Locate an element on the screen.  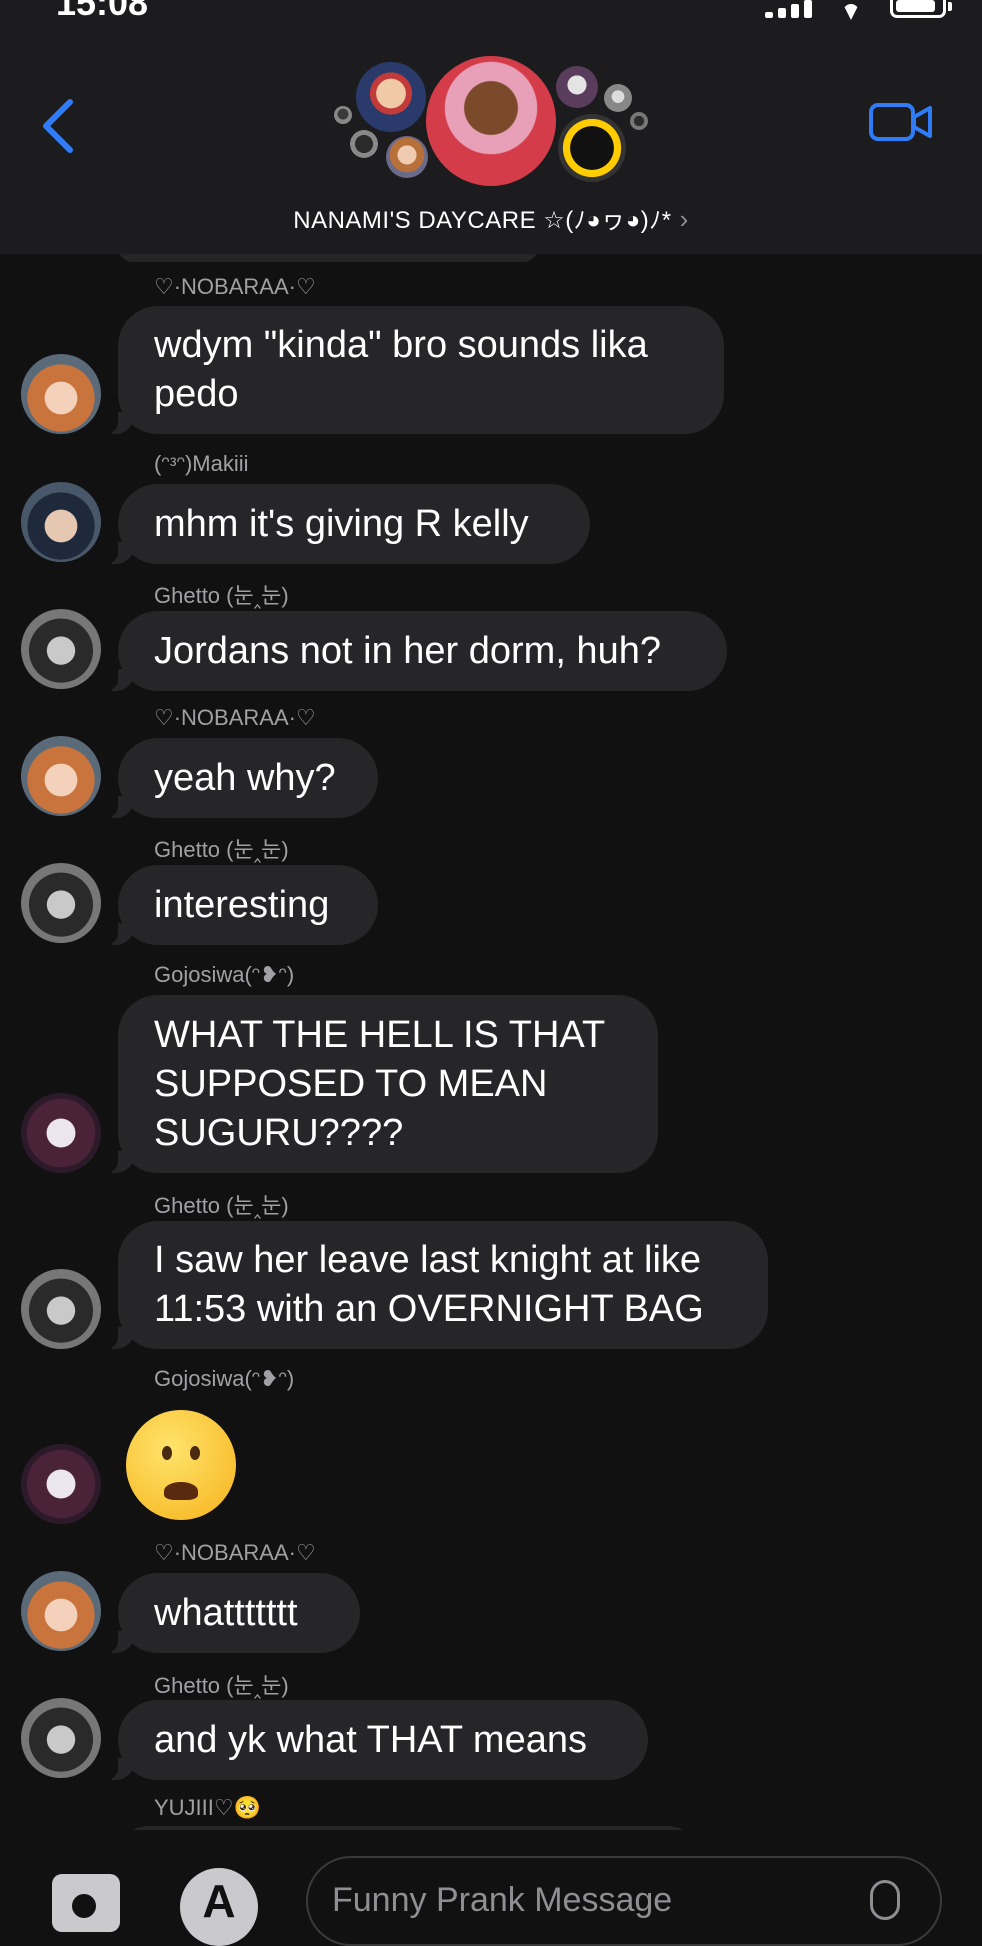
message-bubble: mhm it's giving R kelly is located at coordinates (347, 524).